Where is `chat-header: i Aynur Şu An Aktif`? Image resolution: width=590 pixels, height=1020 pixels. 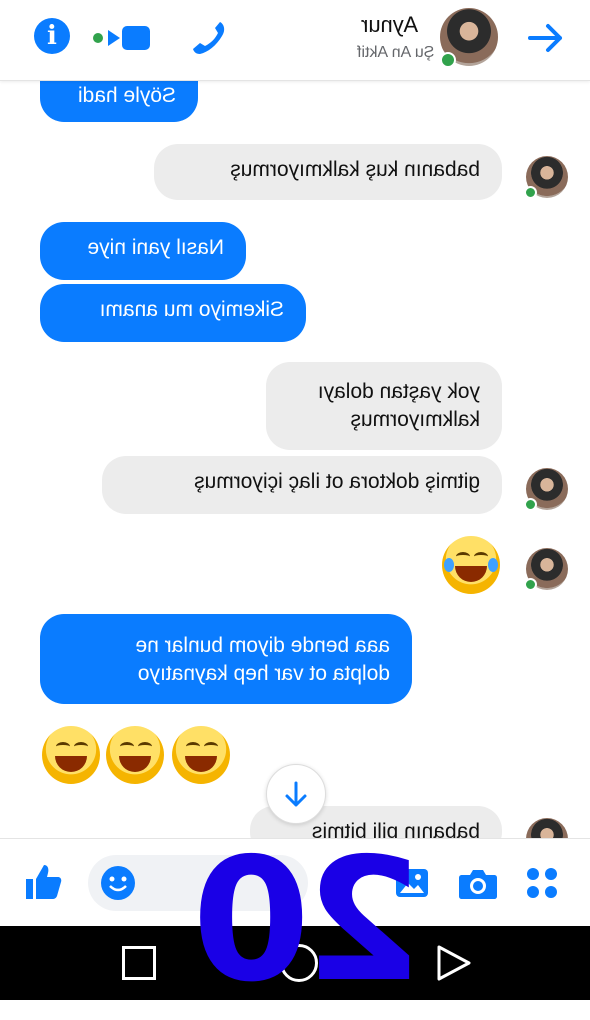 chat-header: i Aynur Şu An Aktif is located at coordinates (295, 40).